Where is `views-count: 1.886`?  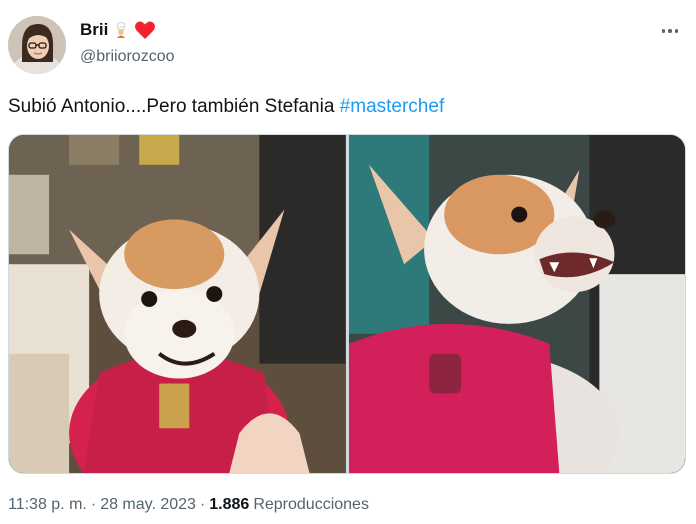
views-count: 1.886 is located at coordinates (229, 504).